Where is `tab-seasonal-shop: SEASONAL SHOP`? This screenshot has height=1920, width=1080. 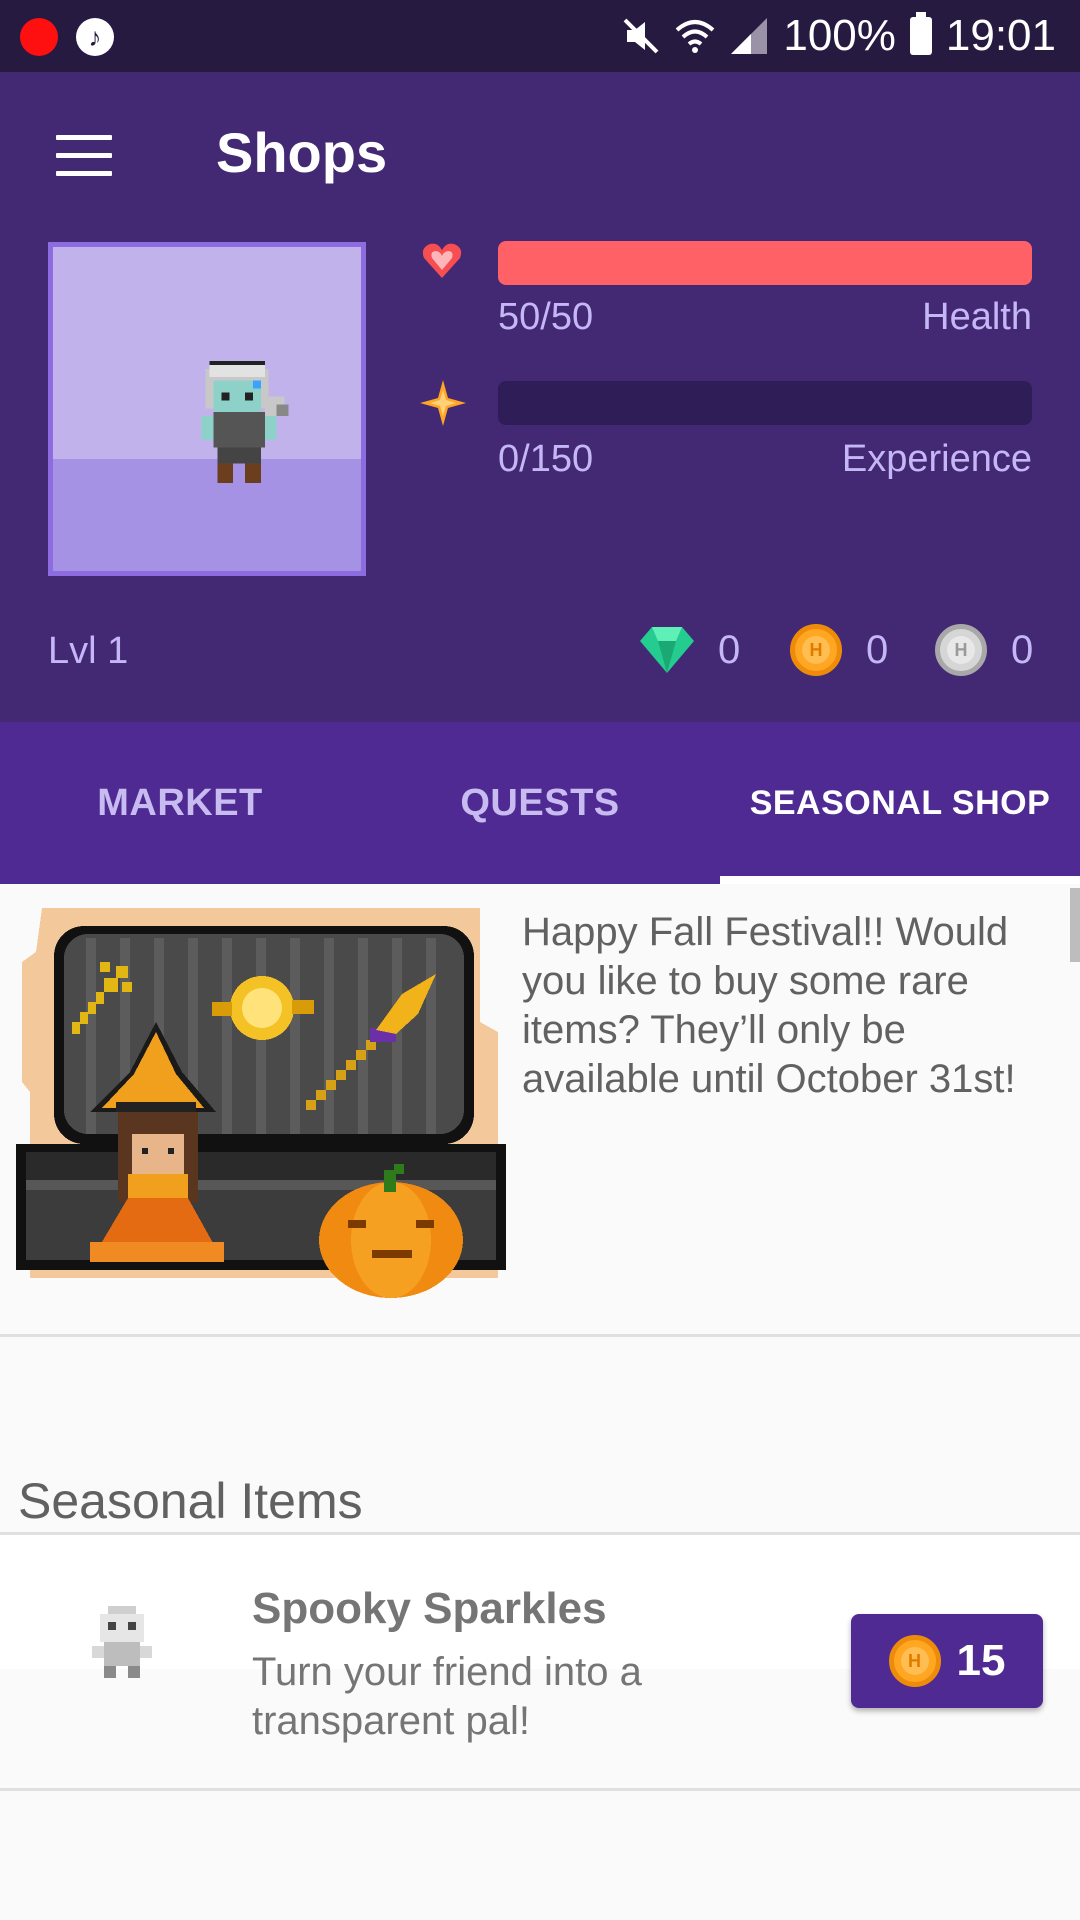 tab-seasonal-shop: SEASONAL SHOP is located at coordinates (900, 803).